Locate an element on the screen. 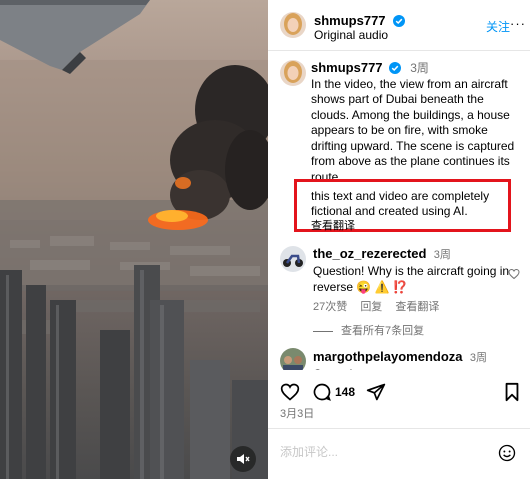 The width and height of the screenshot is (530, 479). bottom-divider is located at coordinates (399, 428).